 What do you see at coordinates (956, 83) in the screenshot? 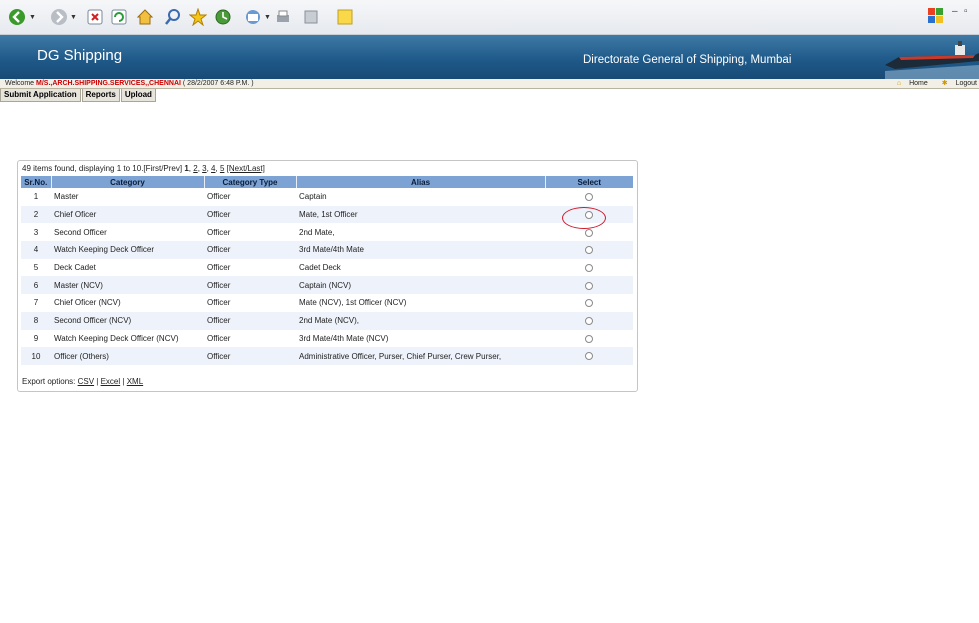
I see `logout-link: ✱ Logout` at bounding box center [956, 83].